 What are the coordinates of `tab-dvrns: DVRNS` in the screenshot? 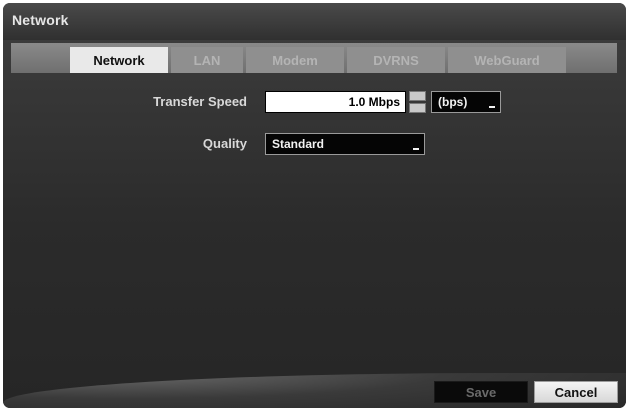 It's located at (396, 60).